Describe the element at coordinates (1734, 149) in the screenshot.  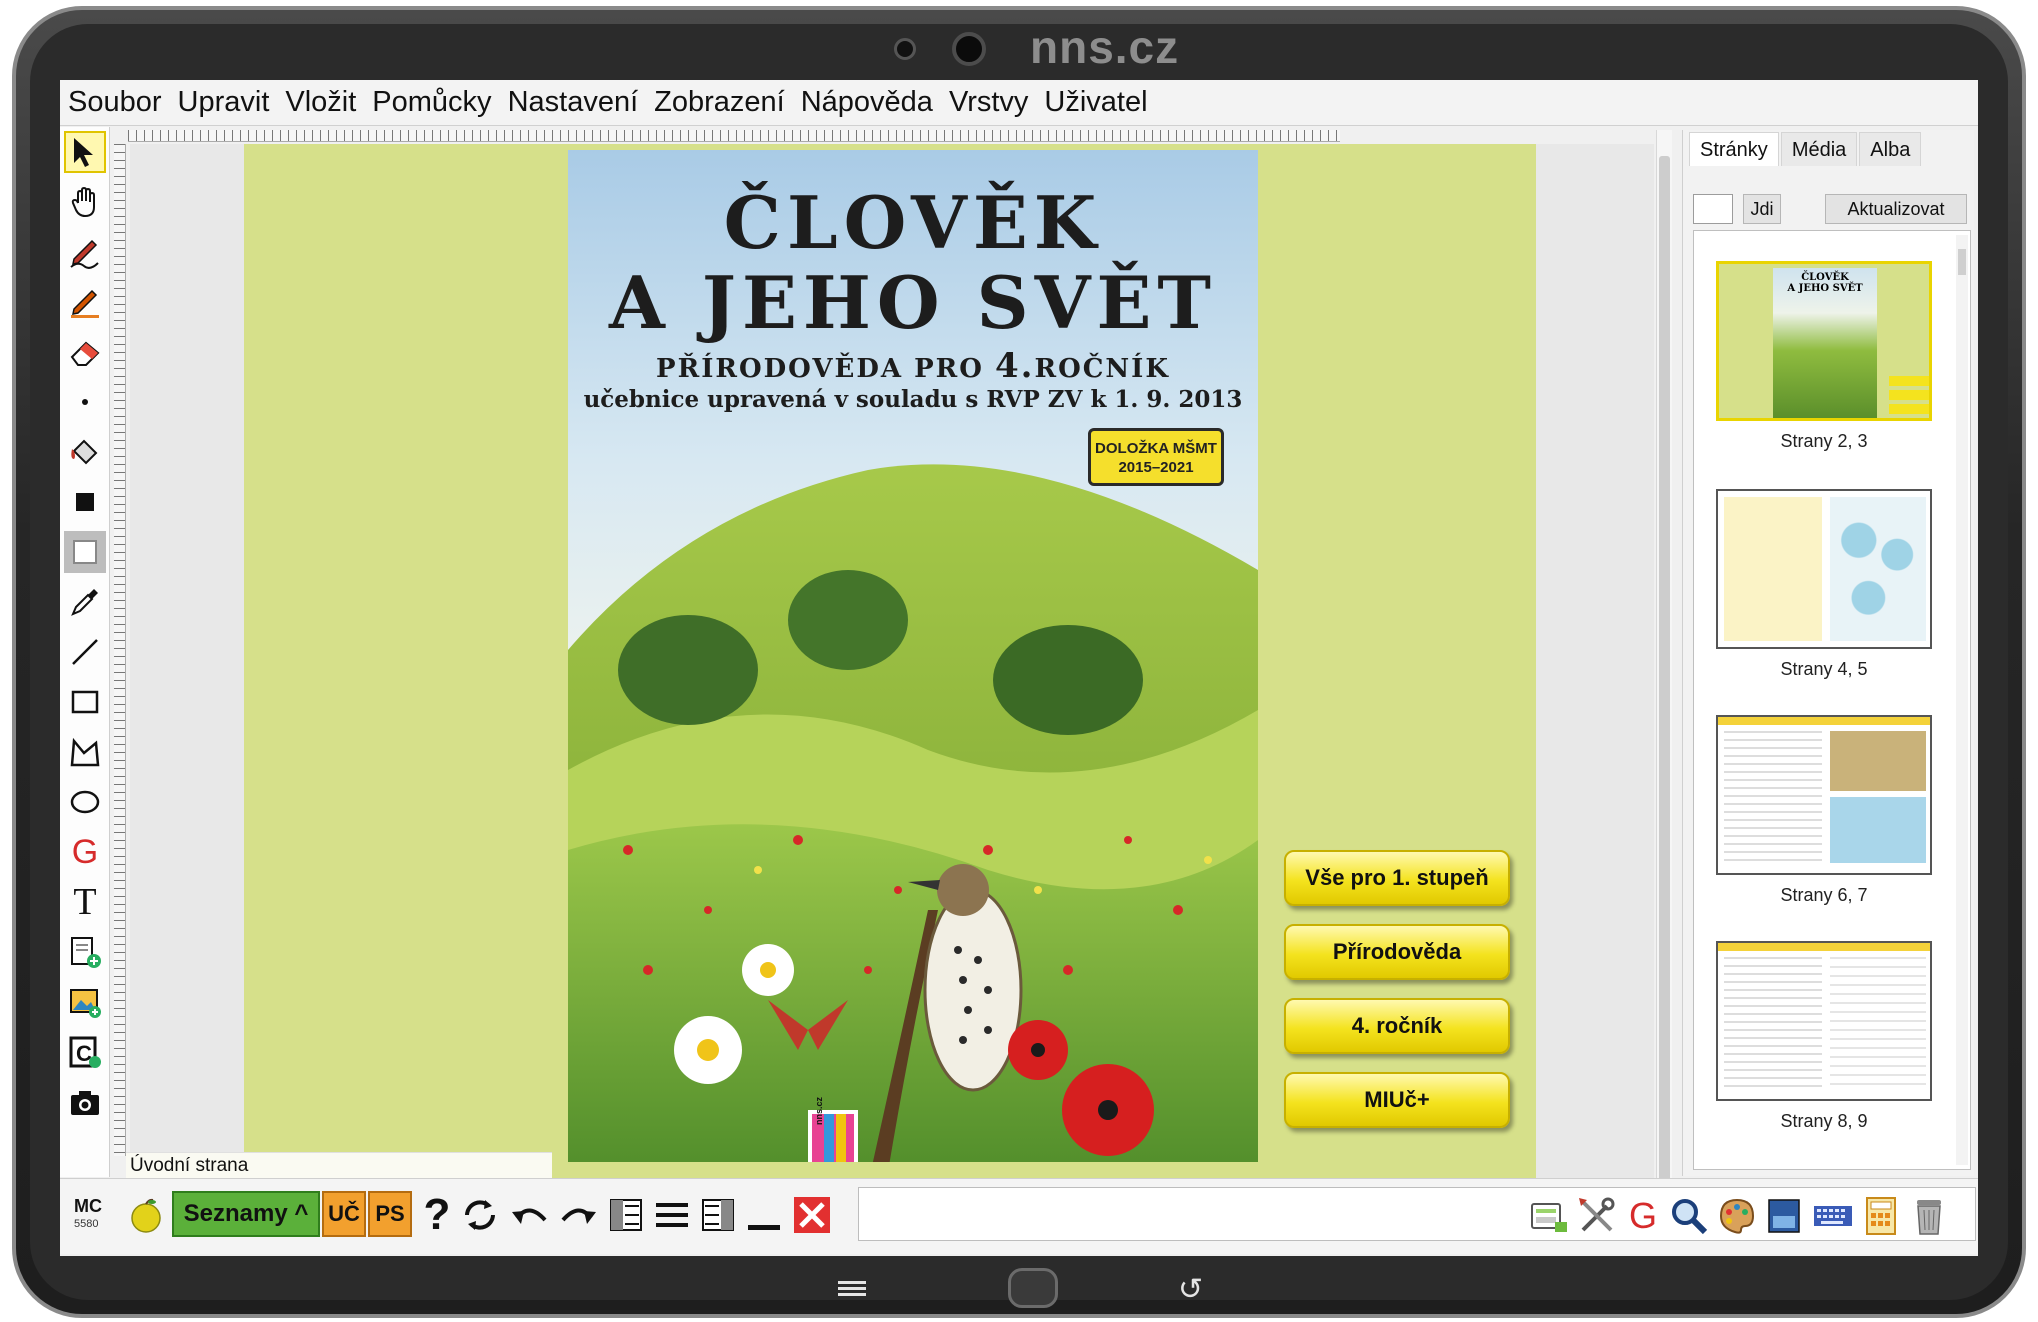
I see `tab-stranky: Stránky` at that location.